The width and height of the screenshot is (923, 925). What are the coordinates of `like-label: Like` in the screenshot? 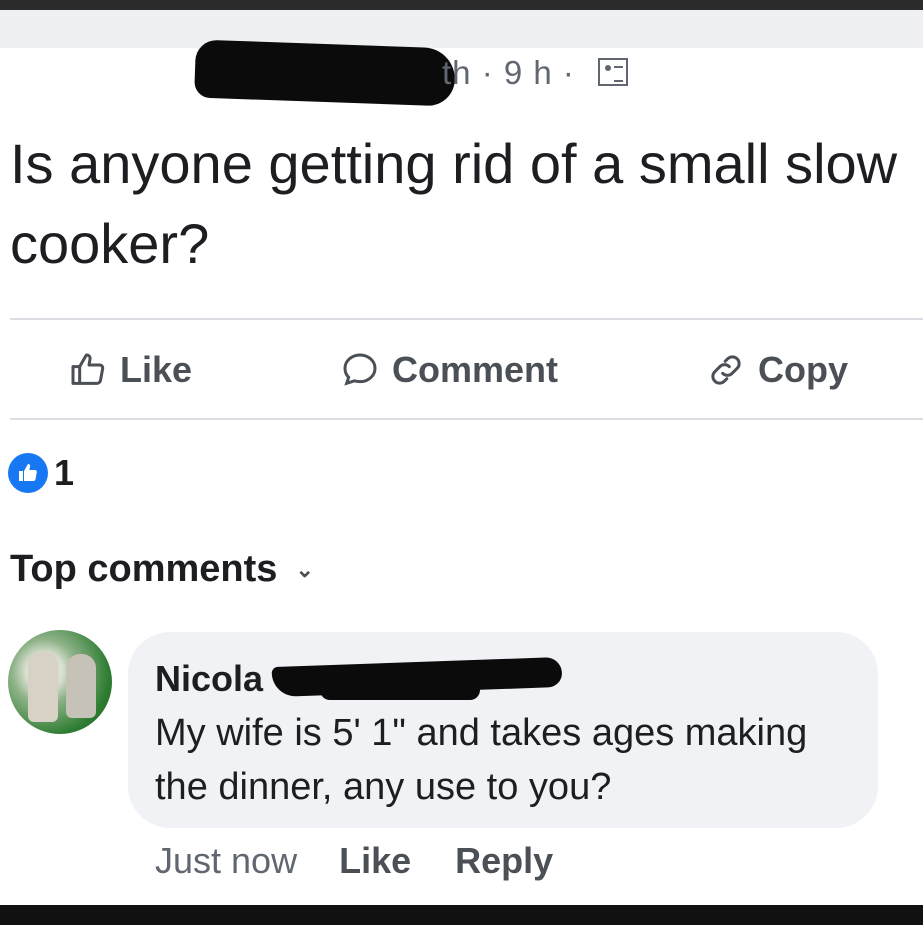 It's located at (156, 369).